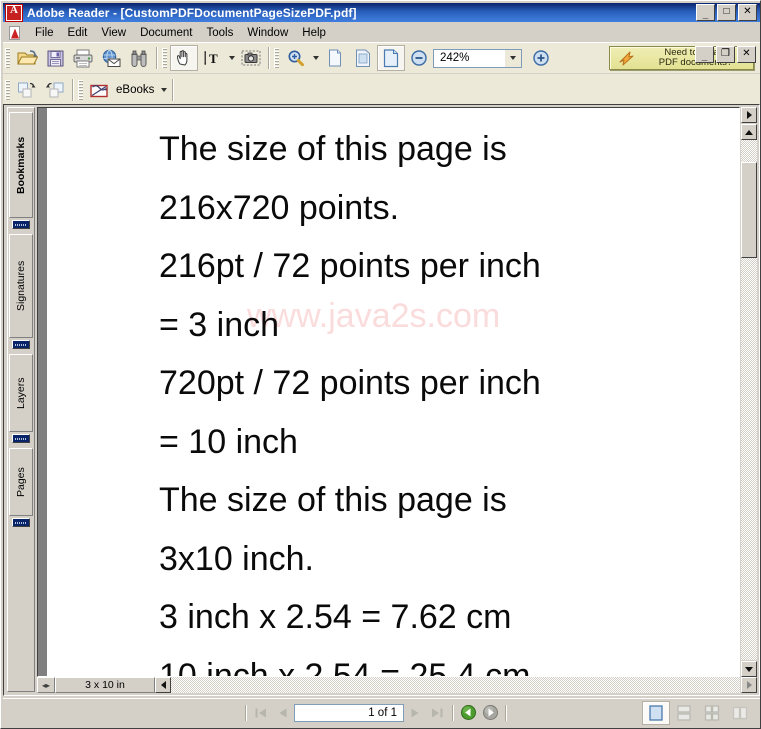 Image resolution: width=761 pixels, height=729 pixels. I want to click on open-file-button, so click(27, 58).